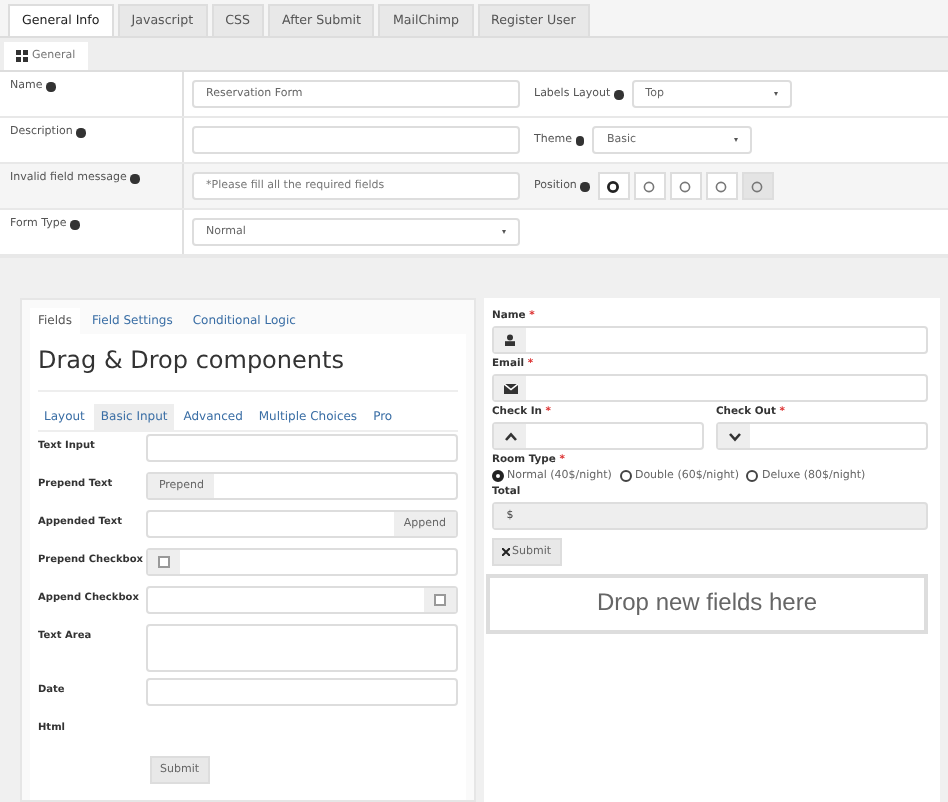 The width and height of the screenshot is (948, 802). Describe the element at coordinates (248, 367) in the screenshot. I see `panel-heading: Drag & Drop components` at that location.